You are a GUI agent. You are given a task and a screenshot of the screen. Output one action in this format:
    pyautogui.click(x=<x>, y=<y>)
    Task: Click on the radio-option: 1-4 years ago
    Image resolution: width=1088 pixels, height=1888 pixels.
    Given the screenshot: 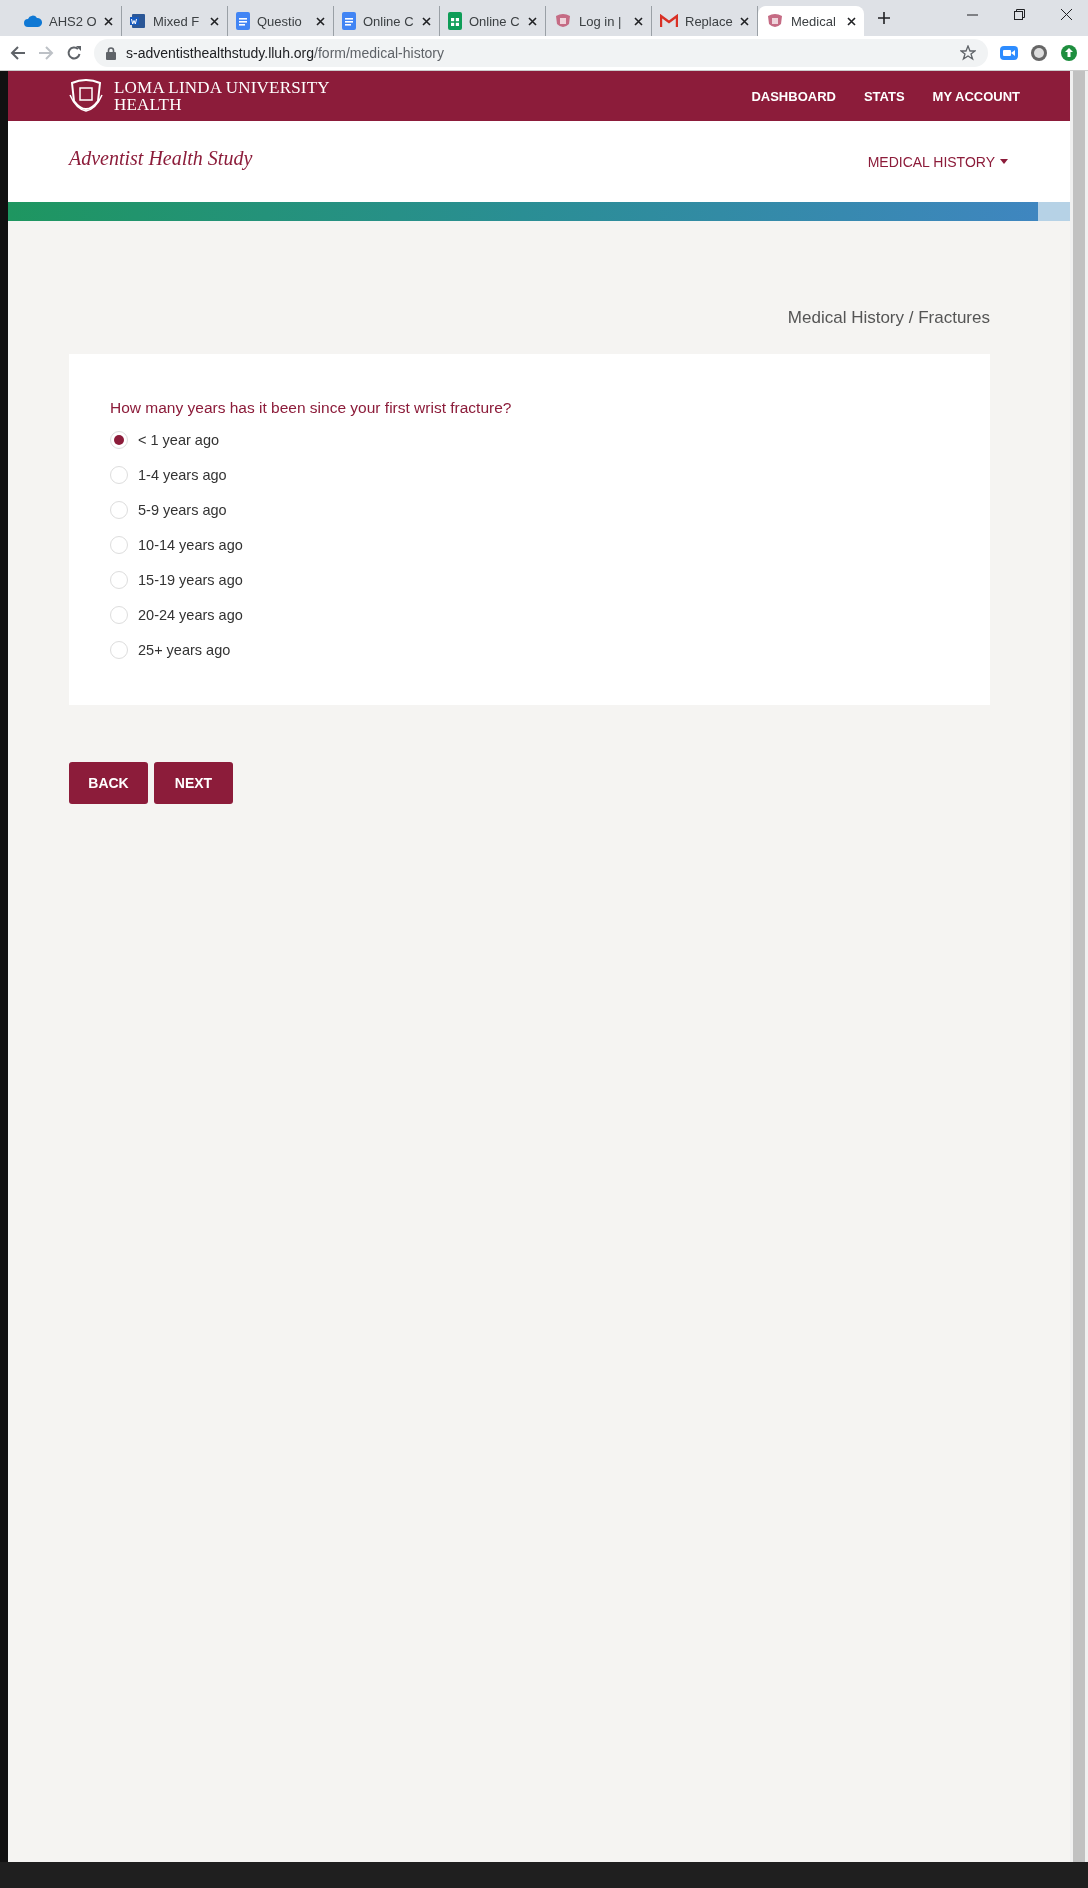 What is the action you would take?
    pyautogui.click(x=529, y=474)
    